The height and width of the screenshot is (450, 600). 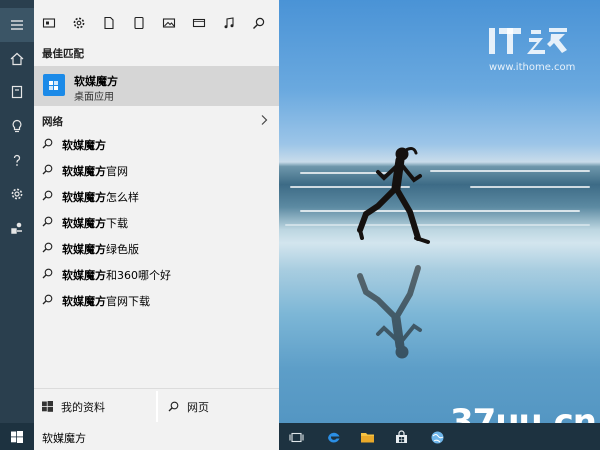 I want to click on taskbar: 软媒魔方, so click(x=300, y=436).